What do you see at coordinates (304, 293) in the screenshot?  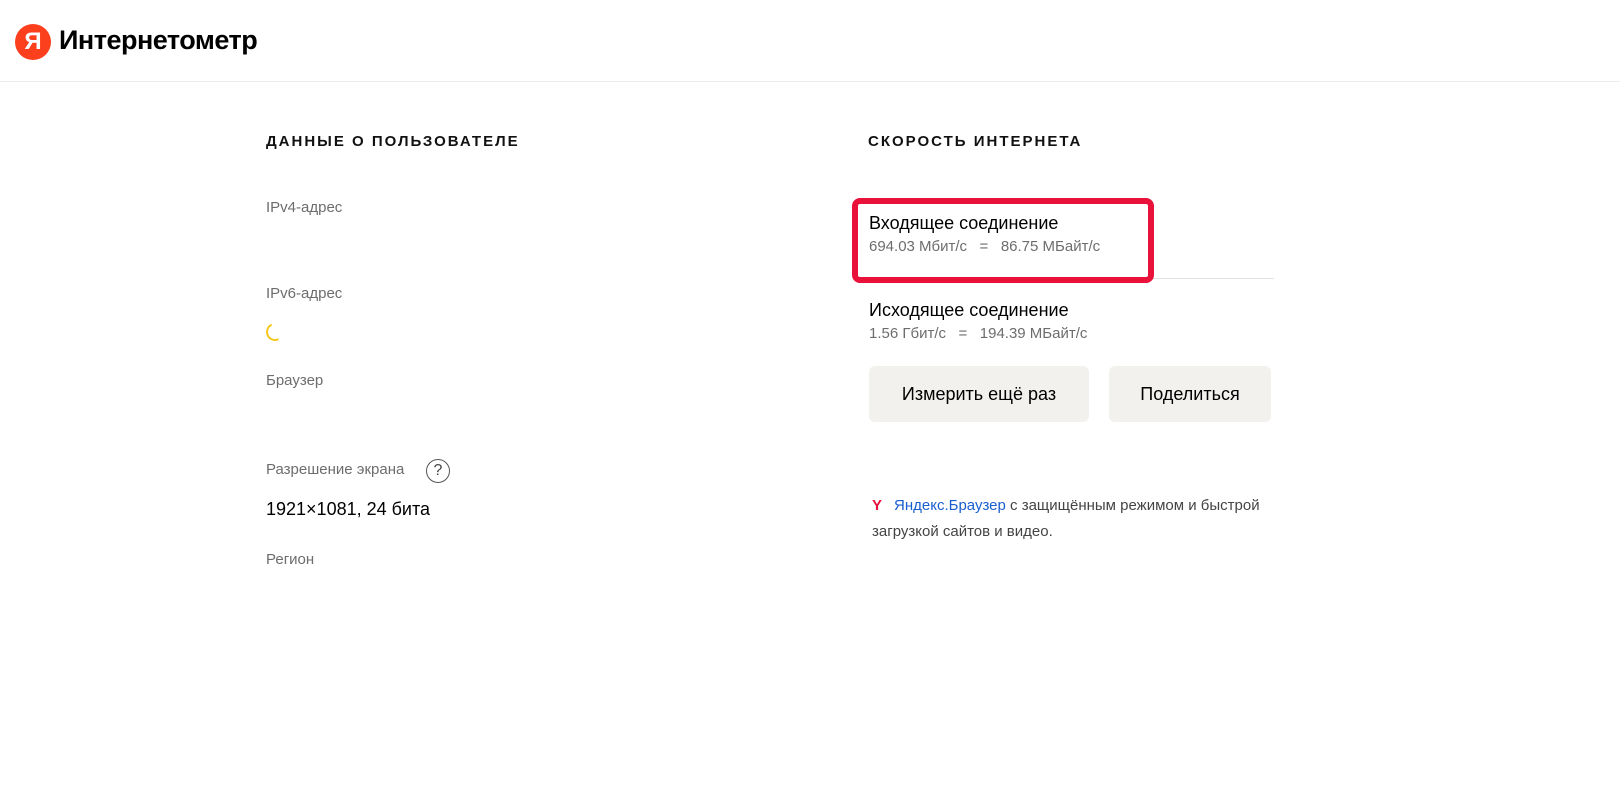 I see `ipv6-label: IPv6-адрес` at bounding box center [304, 293].